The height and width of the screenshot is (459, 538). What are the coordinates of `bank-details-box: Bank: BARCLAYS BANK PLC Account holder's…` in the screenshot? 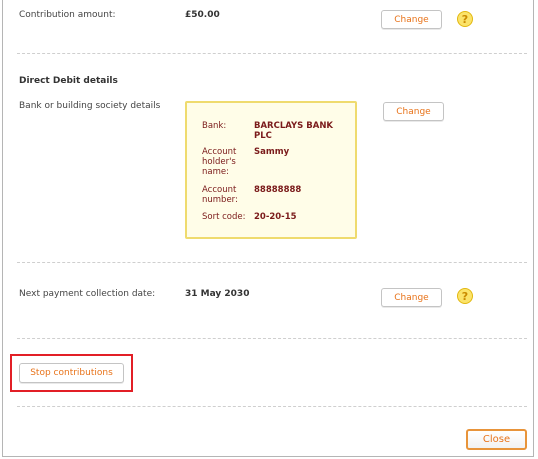 It's located at (271, 170).